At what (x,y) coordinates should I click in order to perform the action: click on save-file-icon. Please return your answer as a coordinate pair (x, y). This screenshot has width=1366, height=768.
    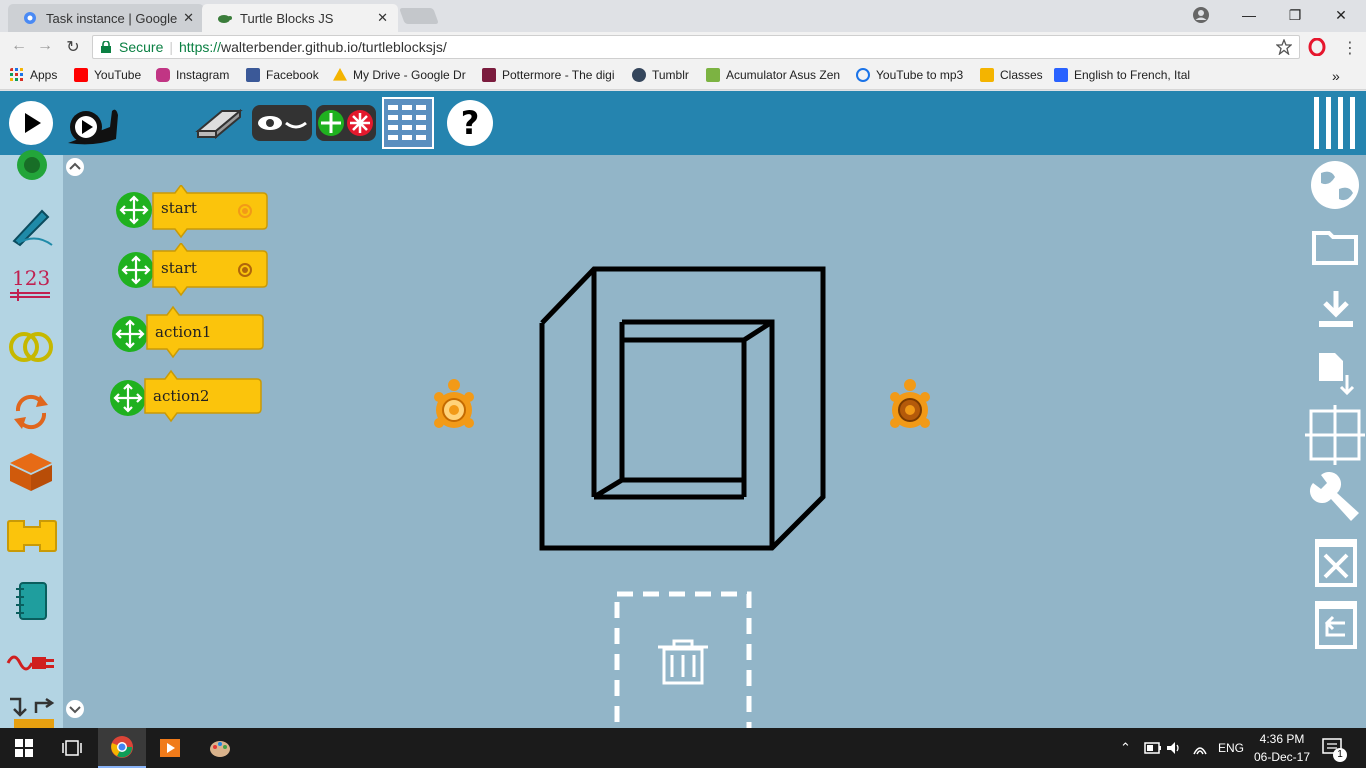
    Looking at the image, I should click on (1338, 373).